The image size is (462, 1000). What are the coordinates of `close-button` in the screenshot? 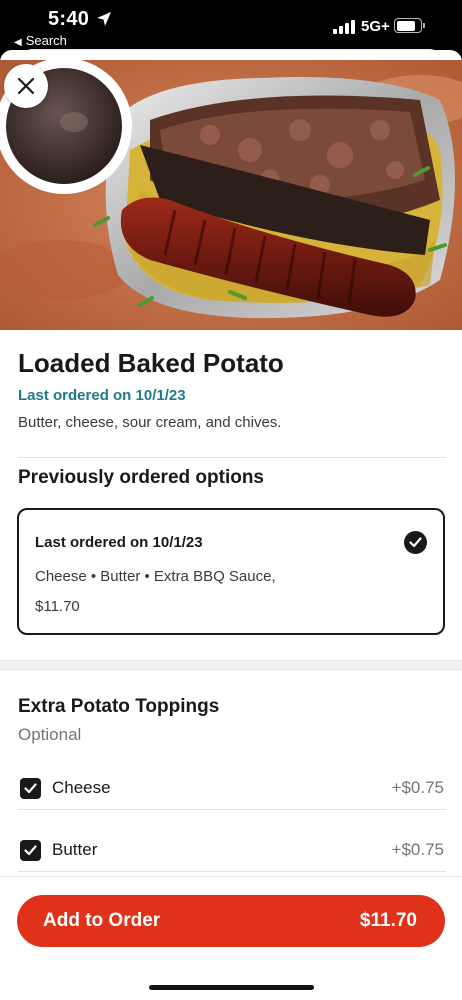 It's located at (26, 86).